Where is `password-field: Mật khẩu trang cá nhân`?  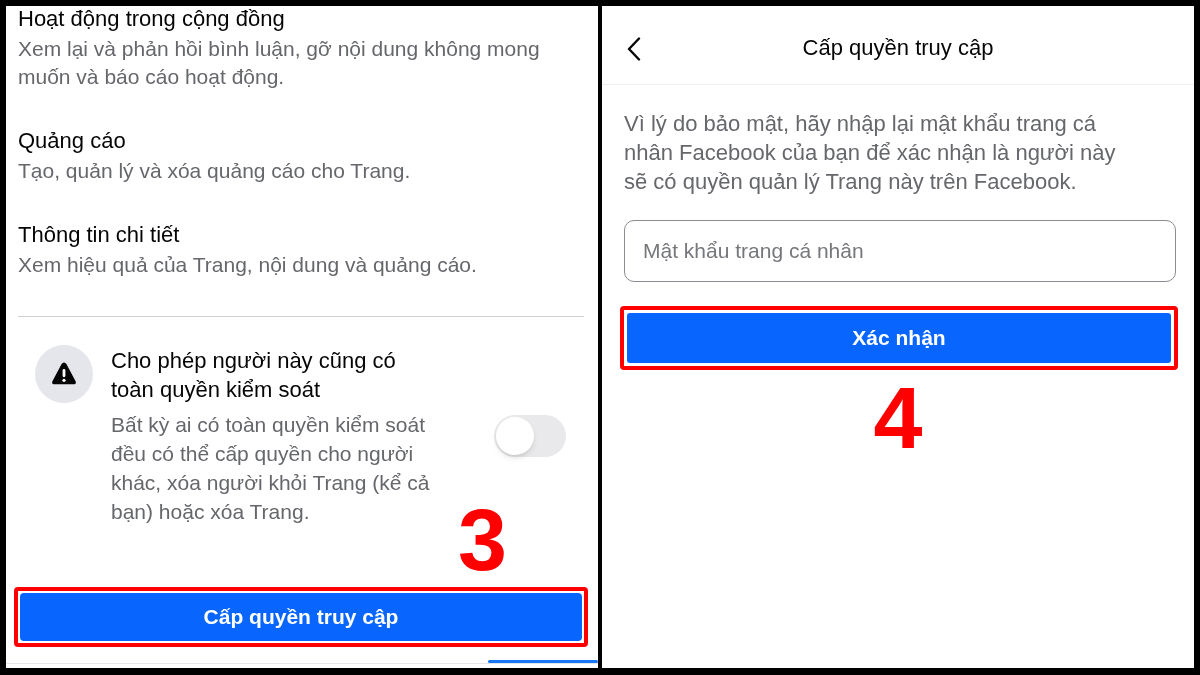 password-field: Mật khẩu trang cá nhân is located at coordinates (900, 251).